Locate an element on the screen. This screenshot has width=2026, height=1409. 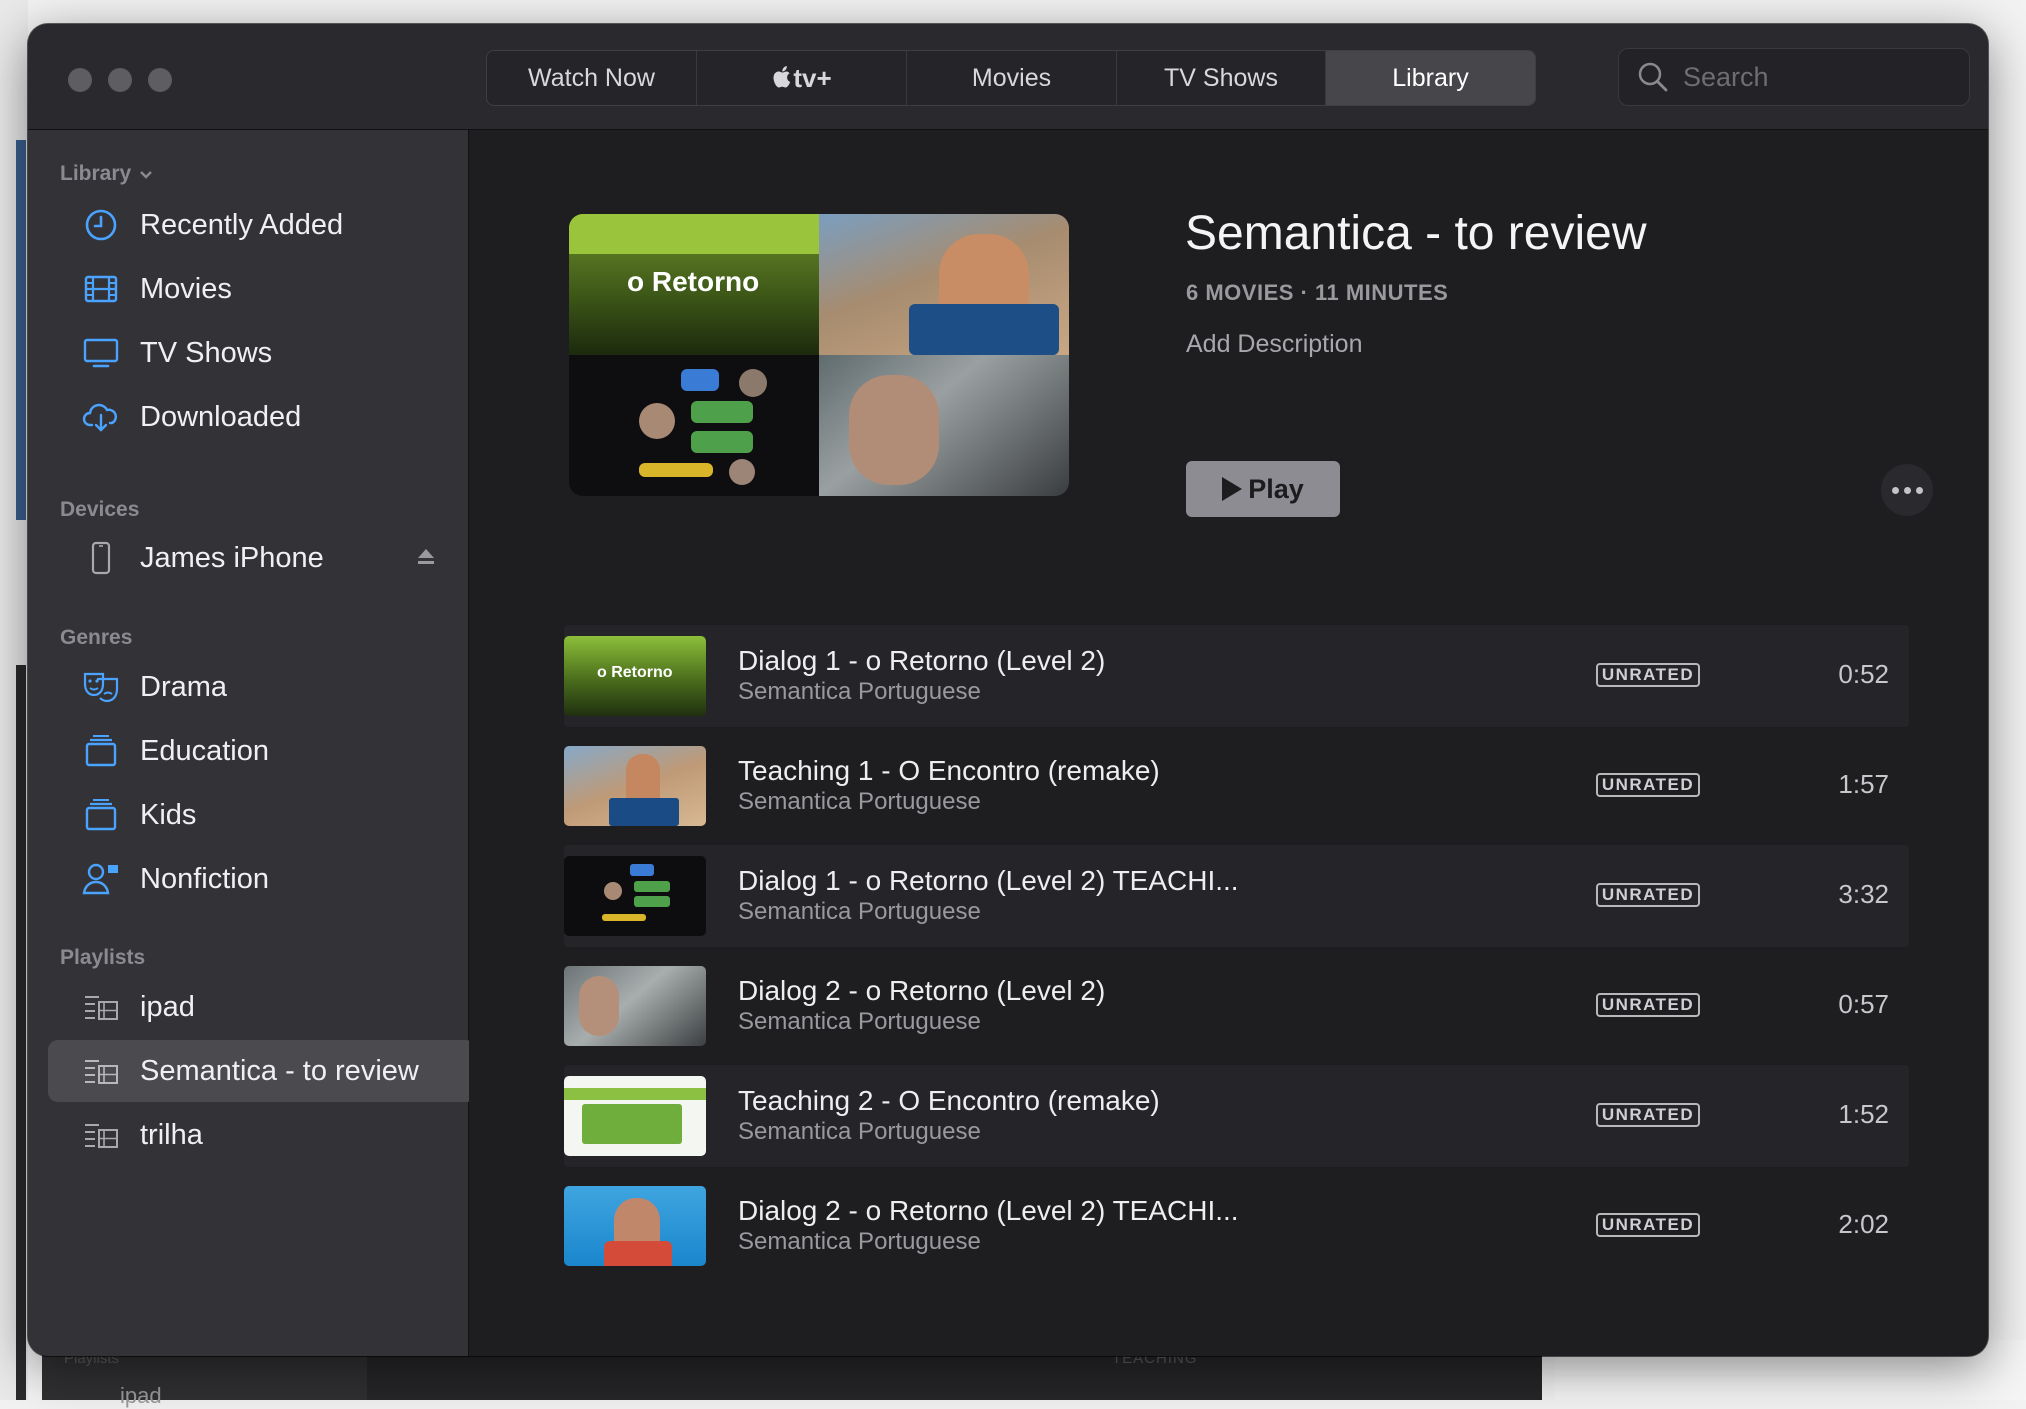
clock-icon is located at coordinates (101, 225).